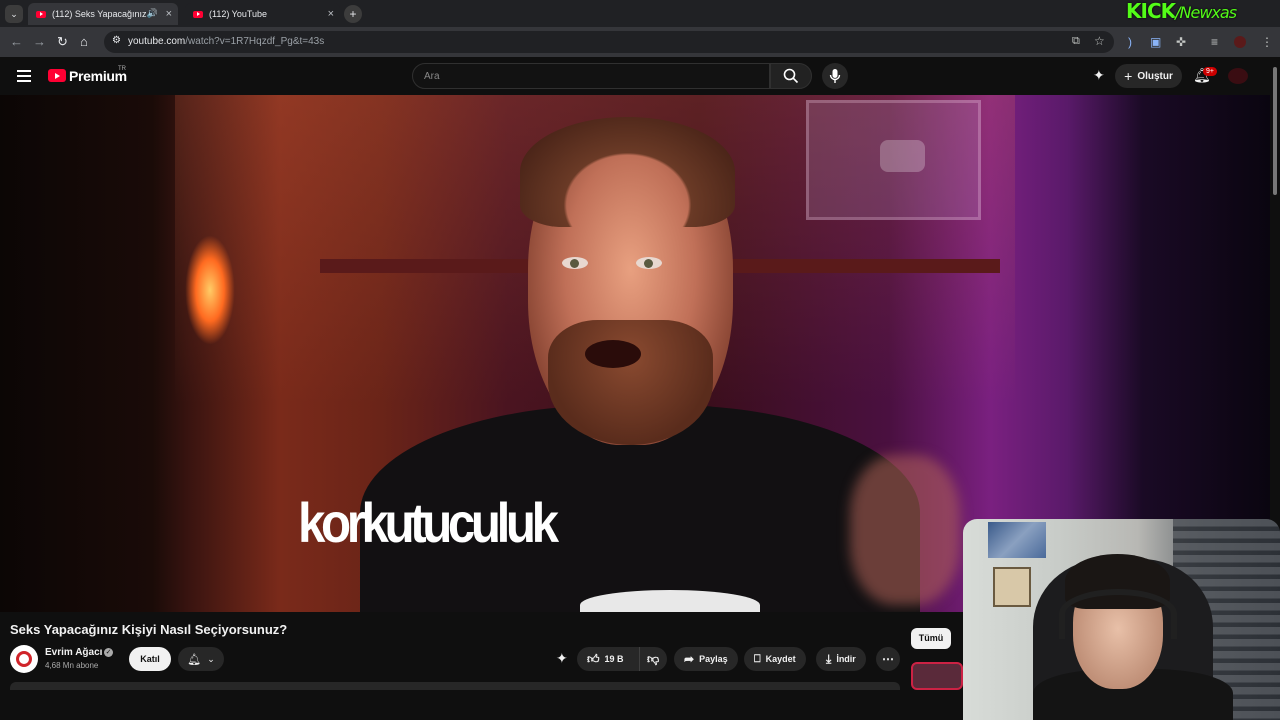 This screenshot has width=1280, height=720. I want to click on channel-name: Evrim Ağacı, so click(73, 652).